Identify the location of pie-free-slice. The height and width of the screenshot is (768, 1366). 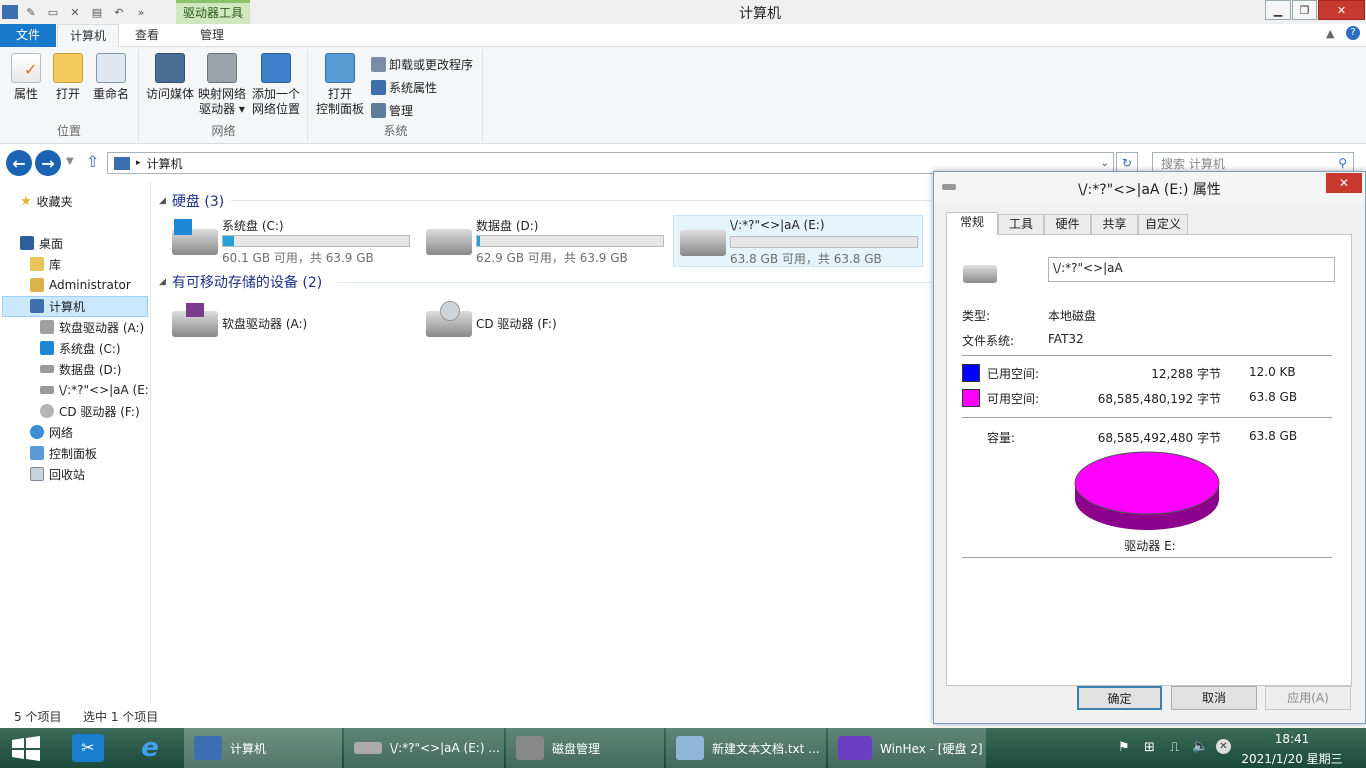
(1147, 483).